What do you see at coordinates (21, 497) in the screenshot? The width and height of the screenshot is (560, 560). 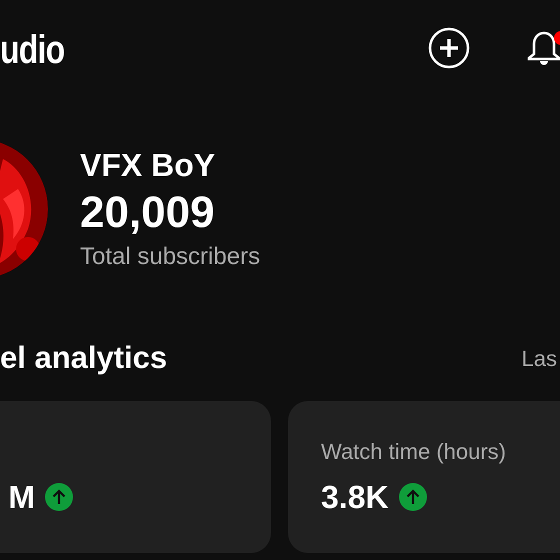 I see `stat-value: M` at bounding box center [21, 497].